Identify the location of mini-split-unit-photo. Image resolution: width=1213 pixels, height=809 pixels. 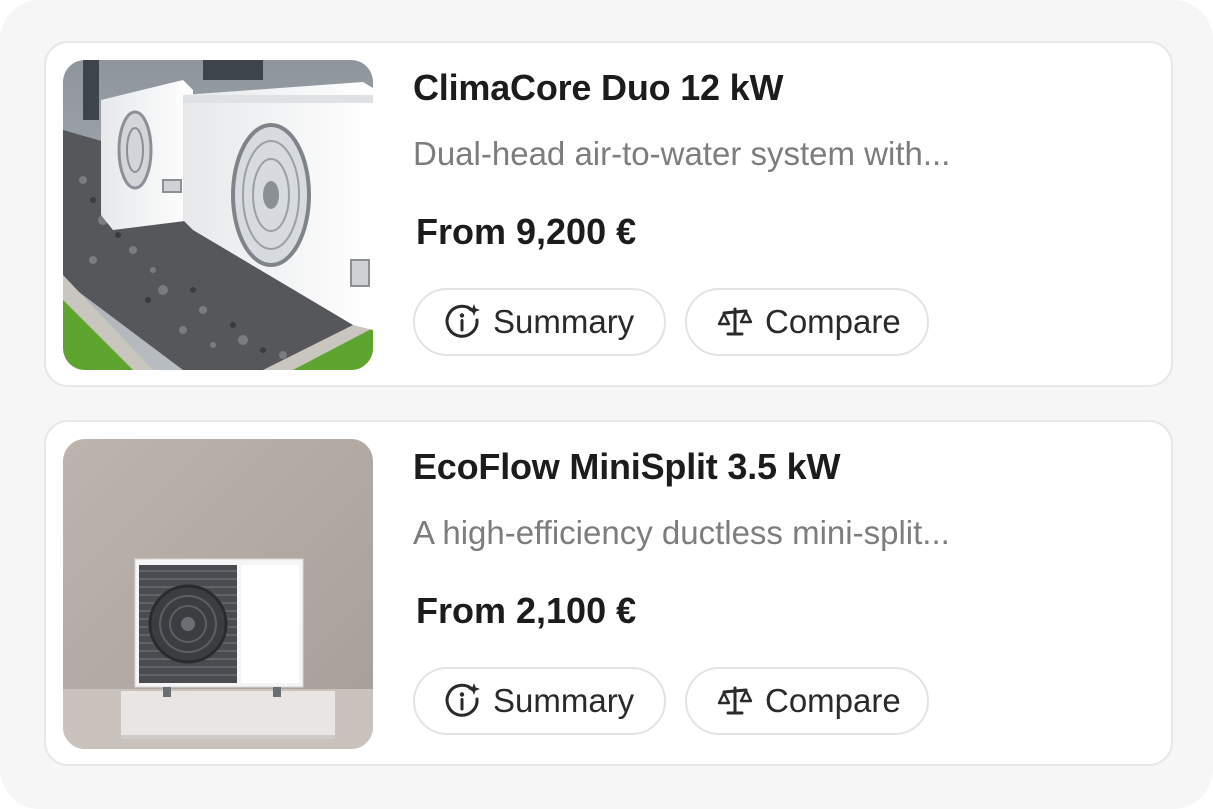
(218, 594).